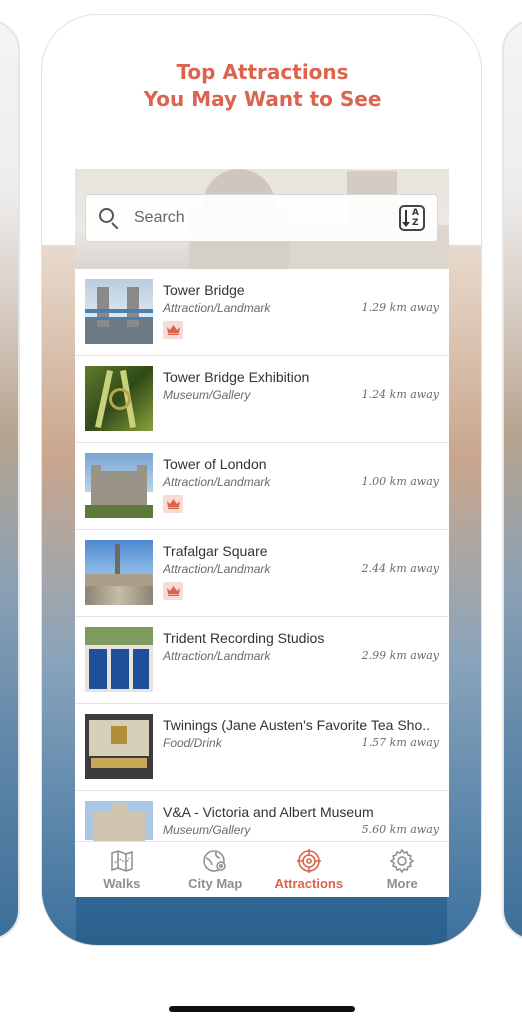 This screenshot has height=1024, width=522. I want to click on attraction-name: V&A - Victoria and Albert Museum, so click(268, 812).